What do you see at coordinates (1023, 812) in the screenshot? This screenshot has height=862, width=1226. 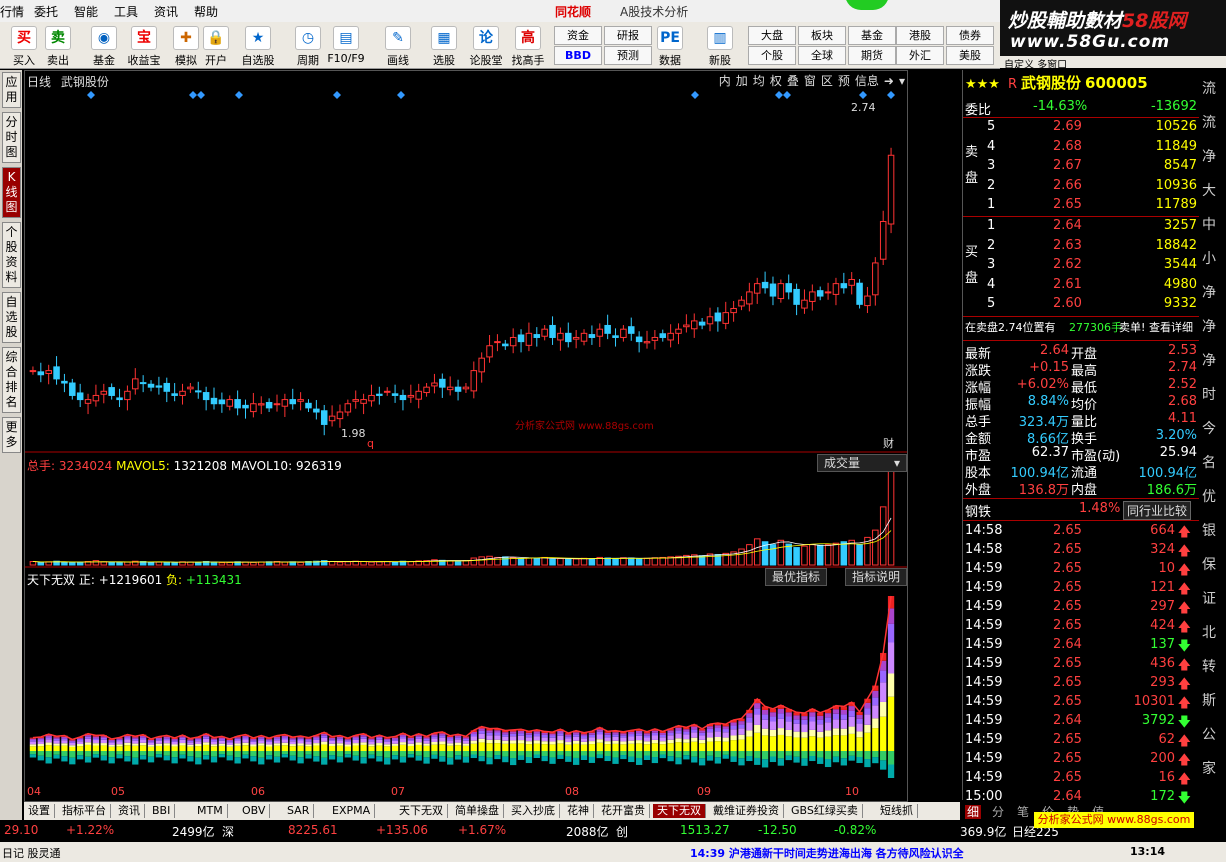 I see `panel-tab-2: 笔` at bounding box center [1023, 812].